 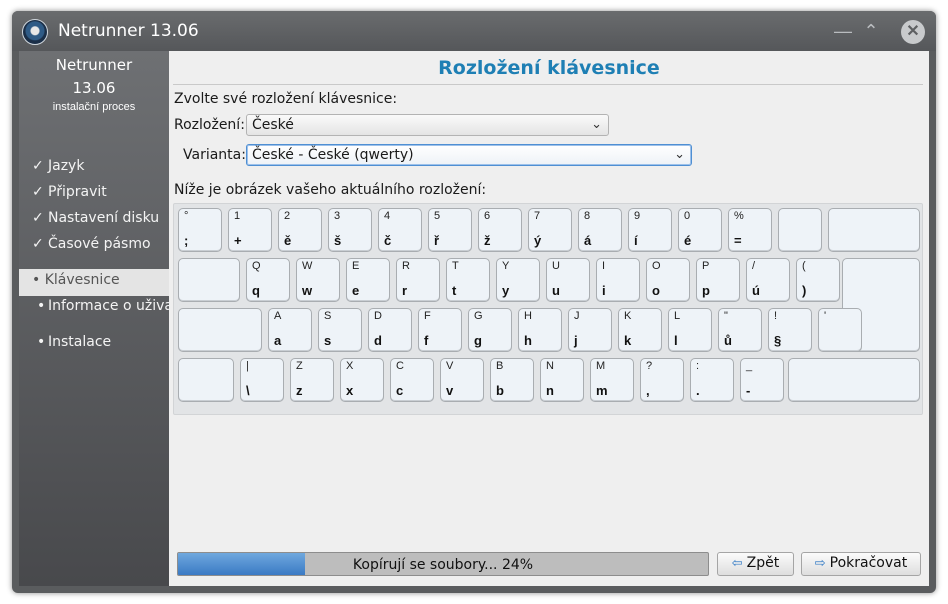 I want to click on key-lower-label: ., so click(x=698, y=390).